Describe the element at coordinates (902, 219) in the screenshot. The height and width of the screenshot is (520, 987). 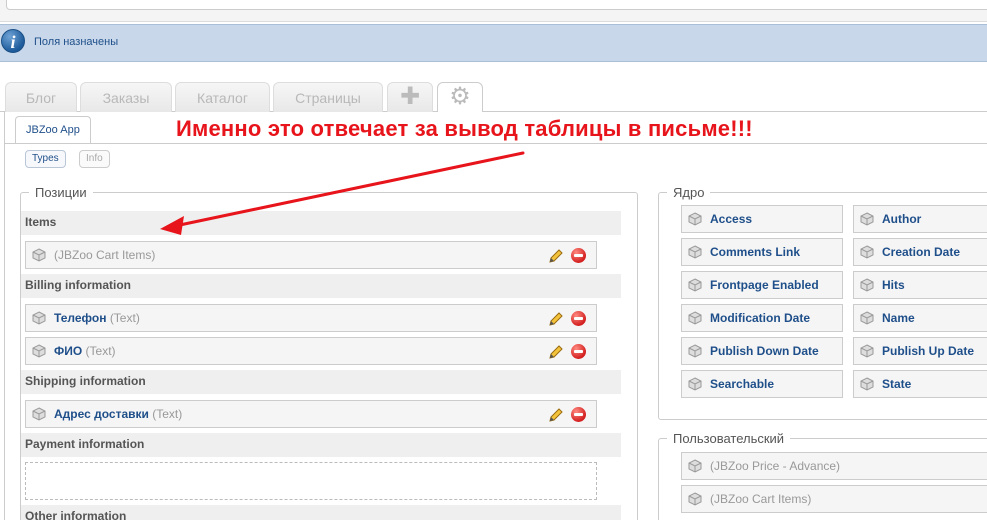
I see `core-label: Author` at that location.